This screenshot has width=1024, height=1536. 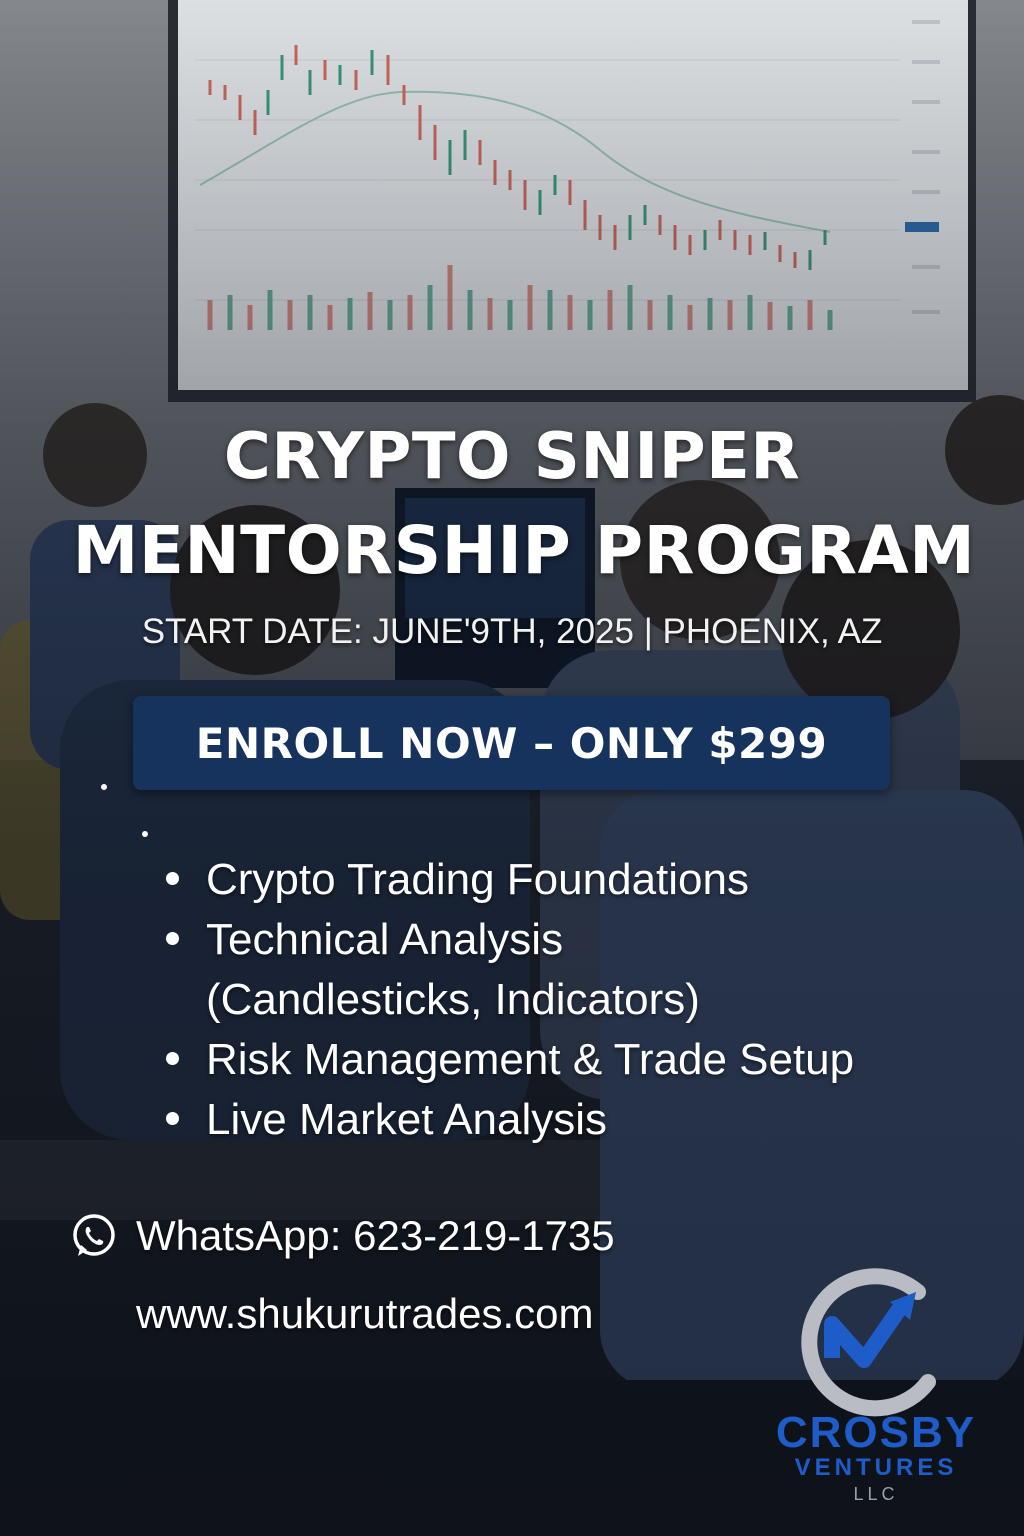 What do you see at coordinates (365, 1314) in the screenshot?
I see `website-link: www.shukurutrades.com` at bounding box center [365, 1314].